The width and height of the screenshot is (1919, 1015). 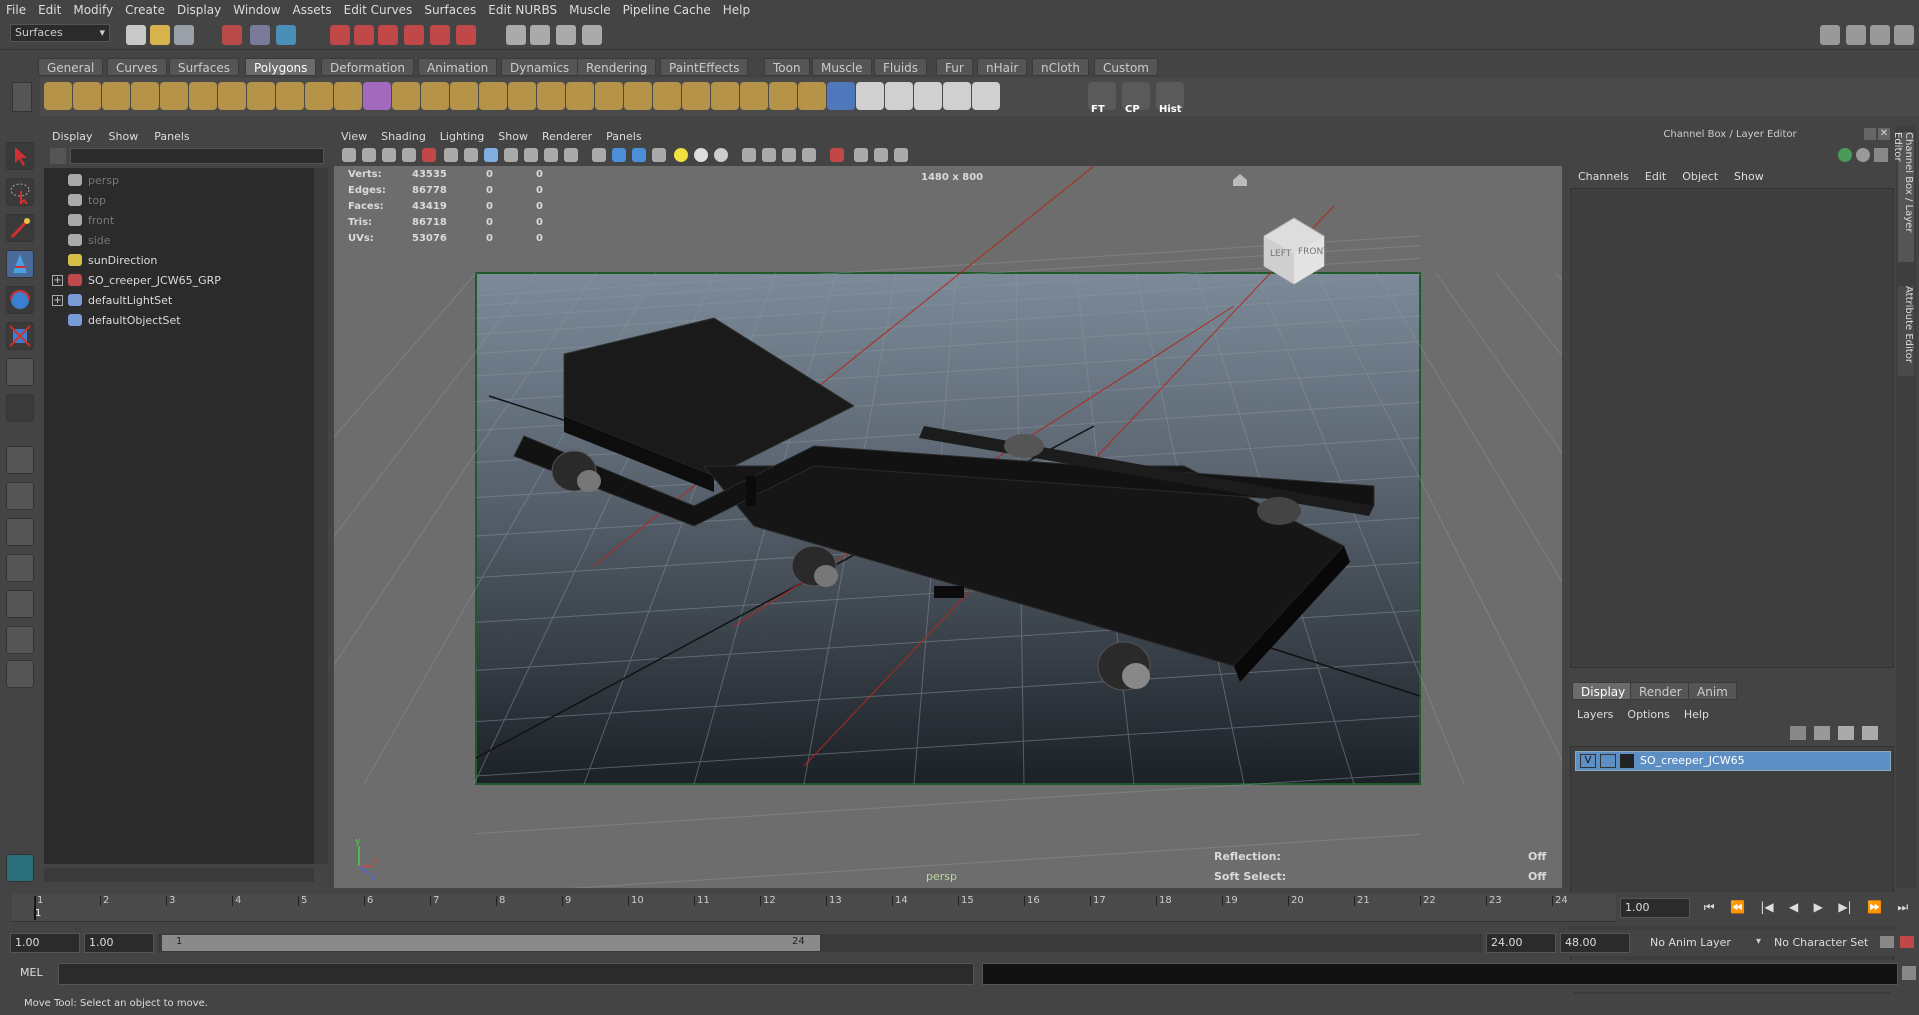 What do you see at coordinates (1870, 733) in the screenshot?
I see `layer-down-icon` at bounding box center [1870, 733].